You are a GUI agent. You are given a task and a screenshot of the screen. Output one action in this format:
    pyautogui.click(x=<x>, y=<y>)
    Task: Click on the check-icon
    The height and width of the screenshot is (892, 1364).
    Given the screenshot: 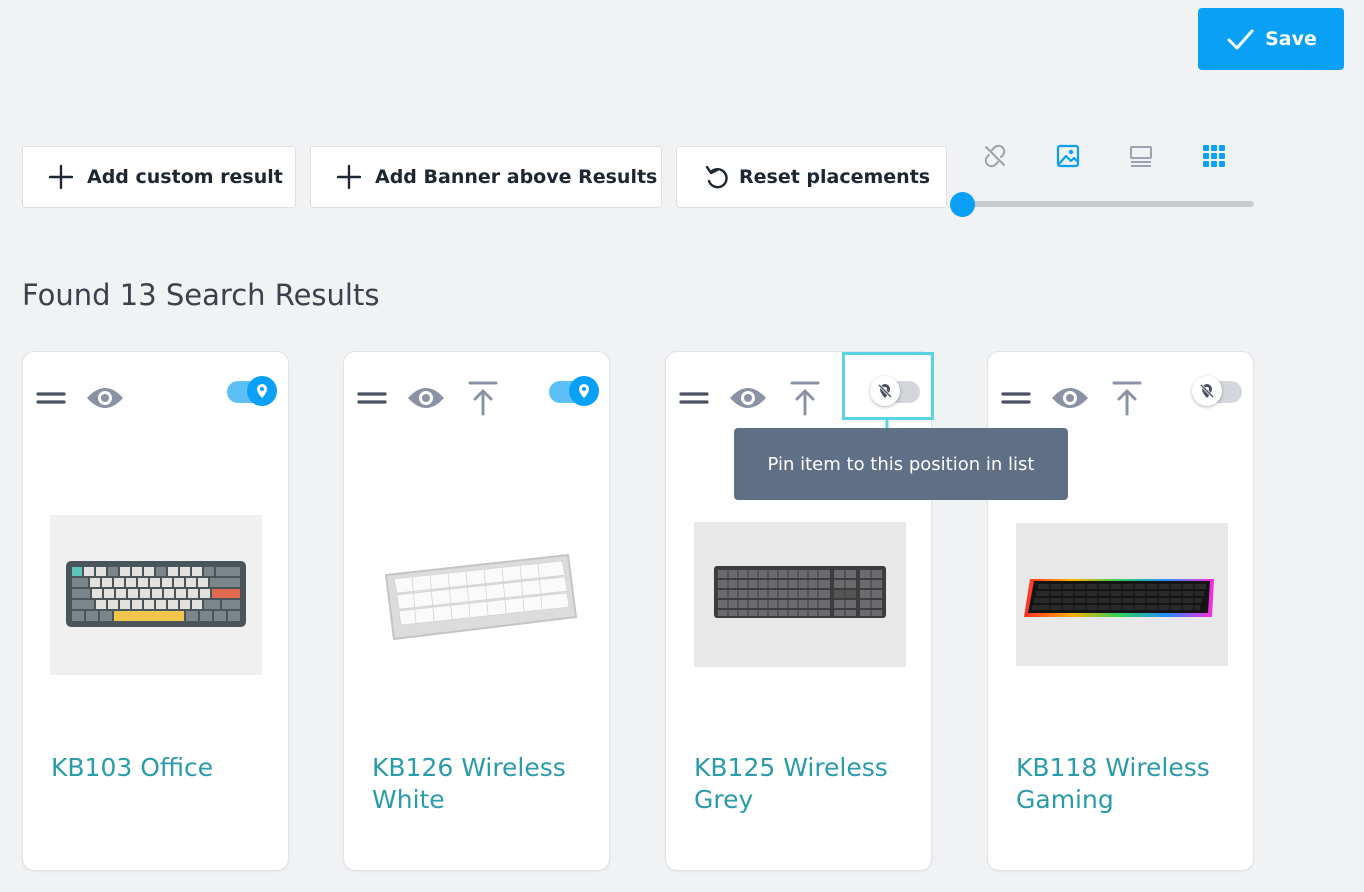 What is the action you would take?
    pyautogui.click(x=1240, y=39)
    